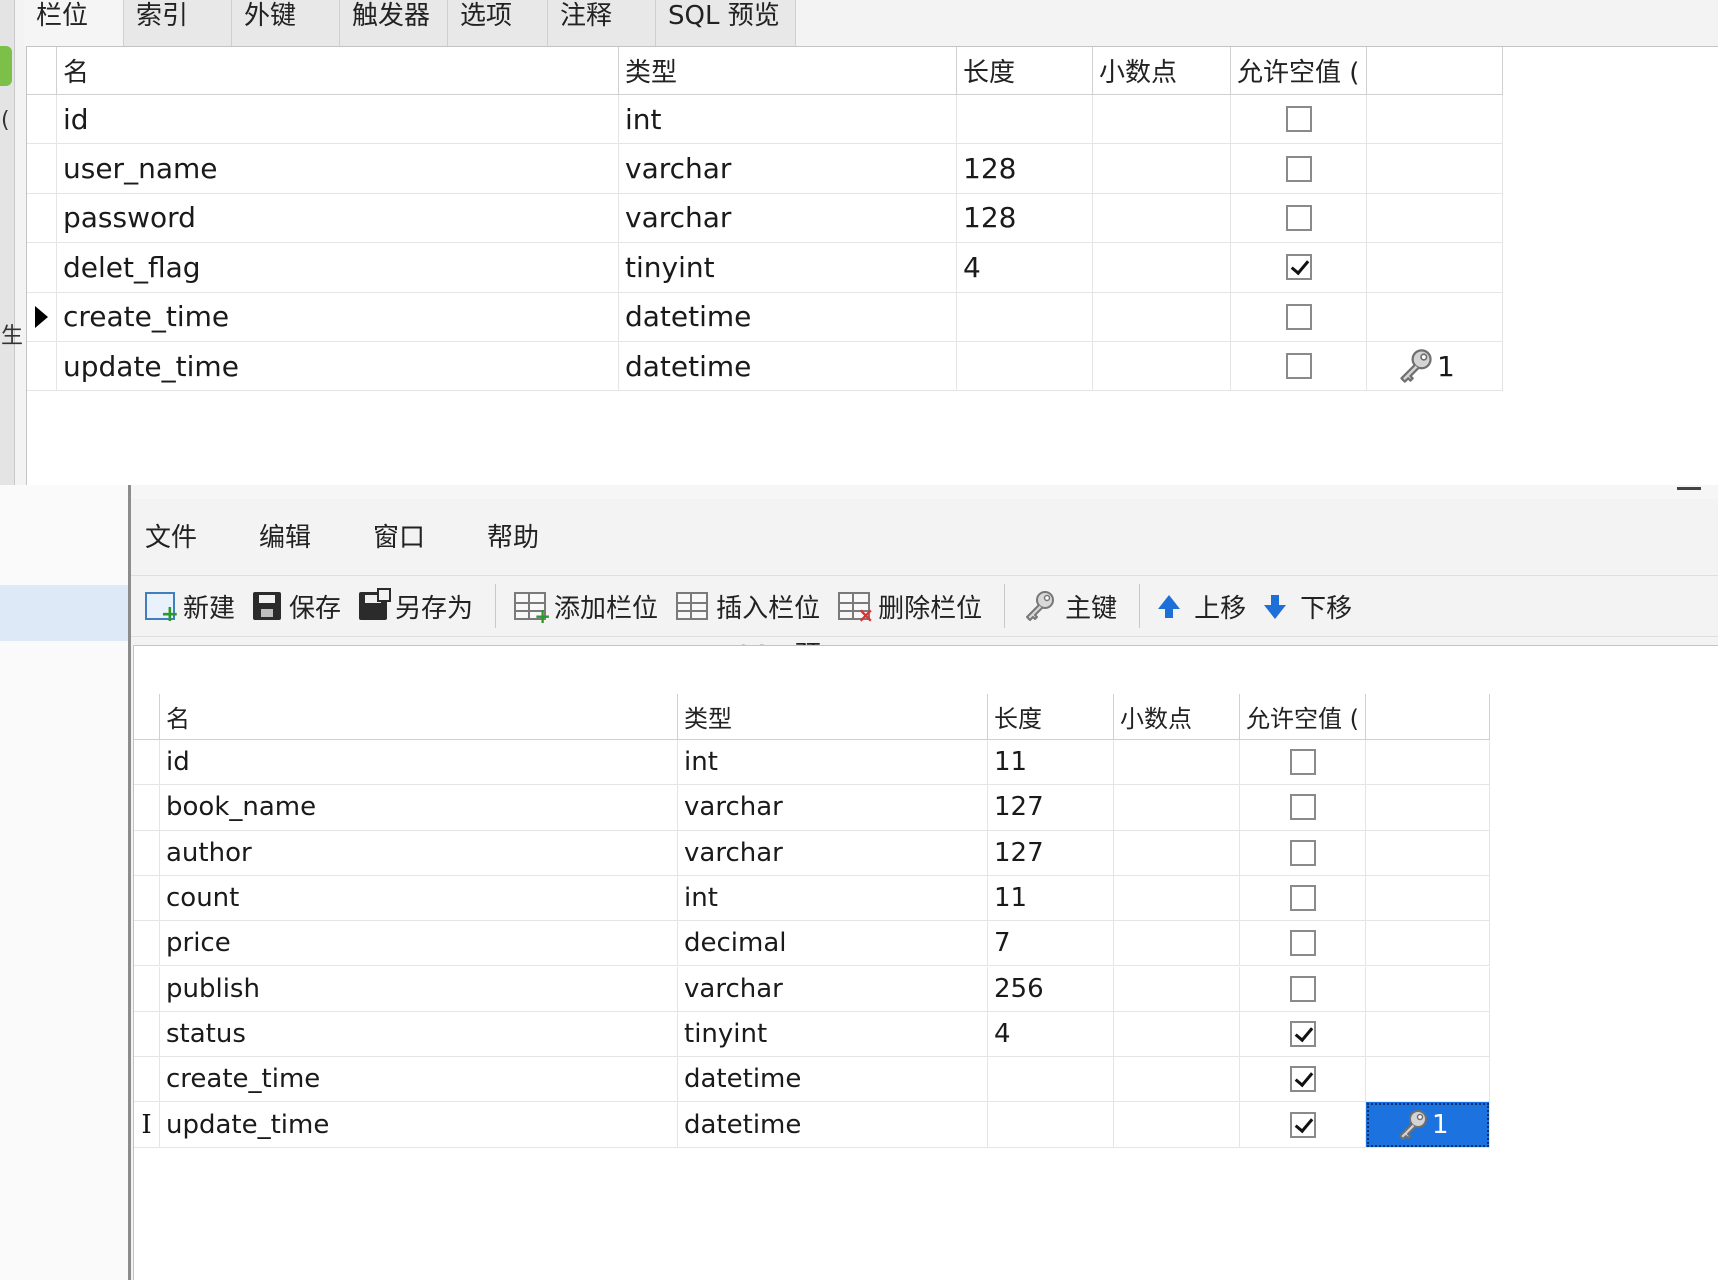 Image resolution: width=1718 pixels, height=1280 pixels. I want to click on table-row: id int, so click(765, 120).